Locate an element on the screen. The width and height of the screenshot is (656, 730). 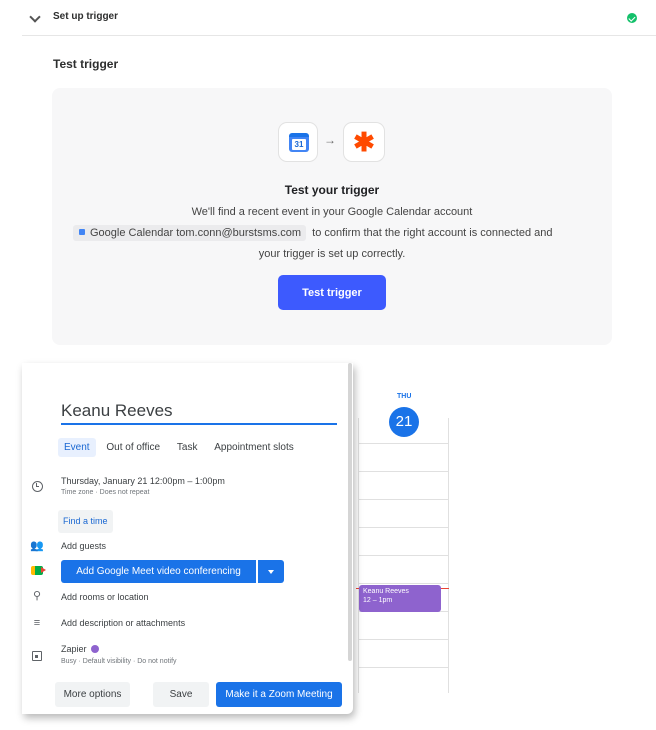
google-calendar-app-icon: 31 is located at coordinates (298, 142).